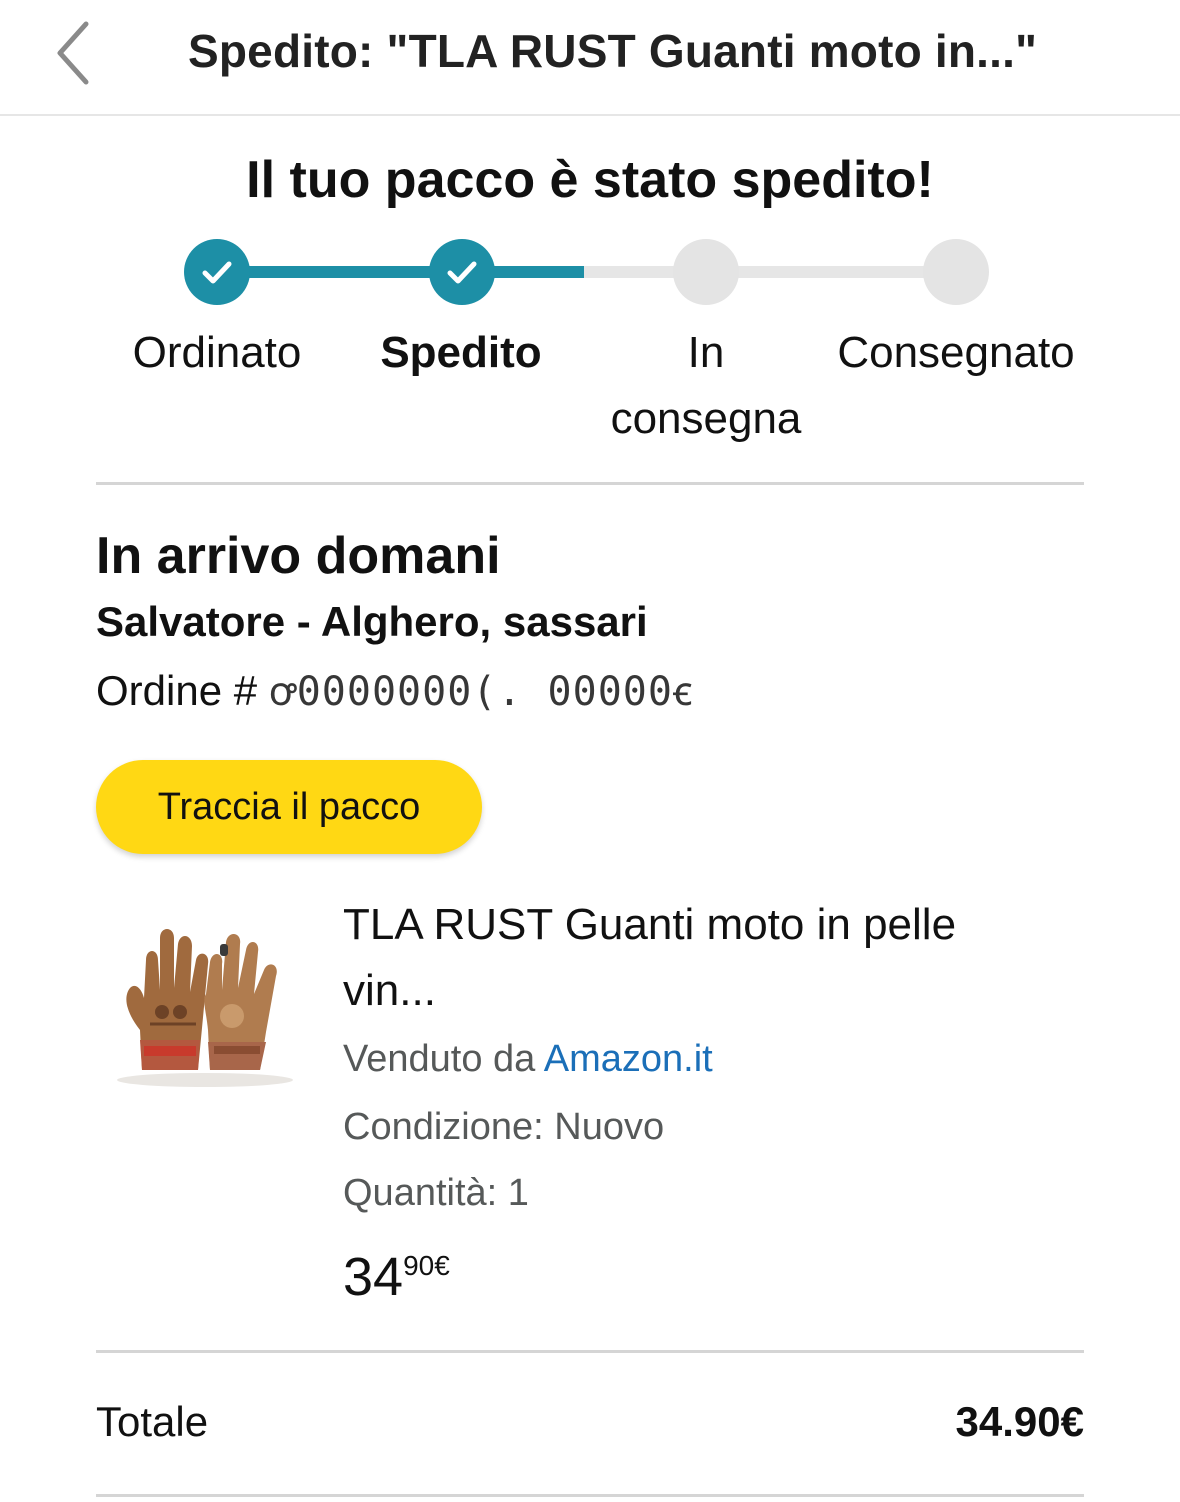 Image resolution: width=1180 pixels, height=1502 pixels. I want to click on product-title-line1: TLA RUST Guanti moto in pelle, so click(650, 924).